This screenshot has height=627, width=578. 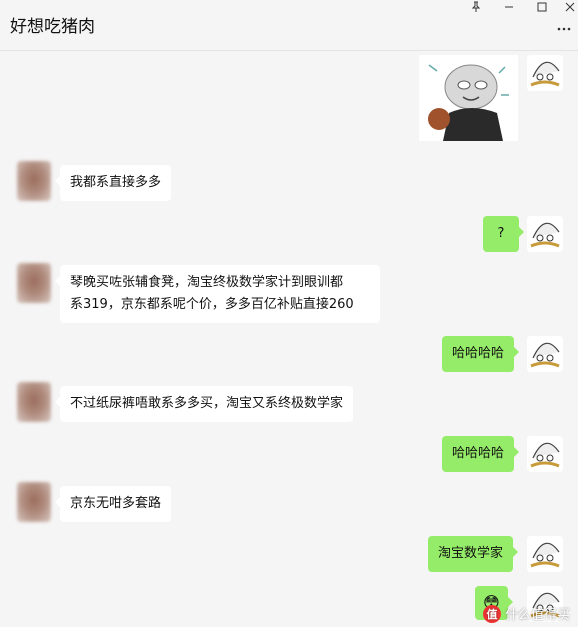 I want to click on message-bubble-incoming: 不过纸尿裤唔敢系多多买，淘宝又系终极数学家, so click(x=204, y=404).